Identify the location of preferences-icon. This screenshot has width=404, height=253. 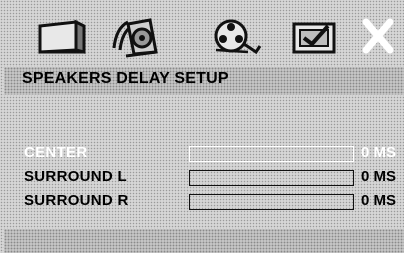
(315, 36).